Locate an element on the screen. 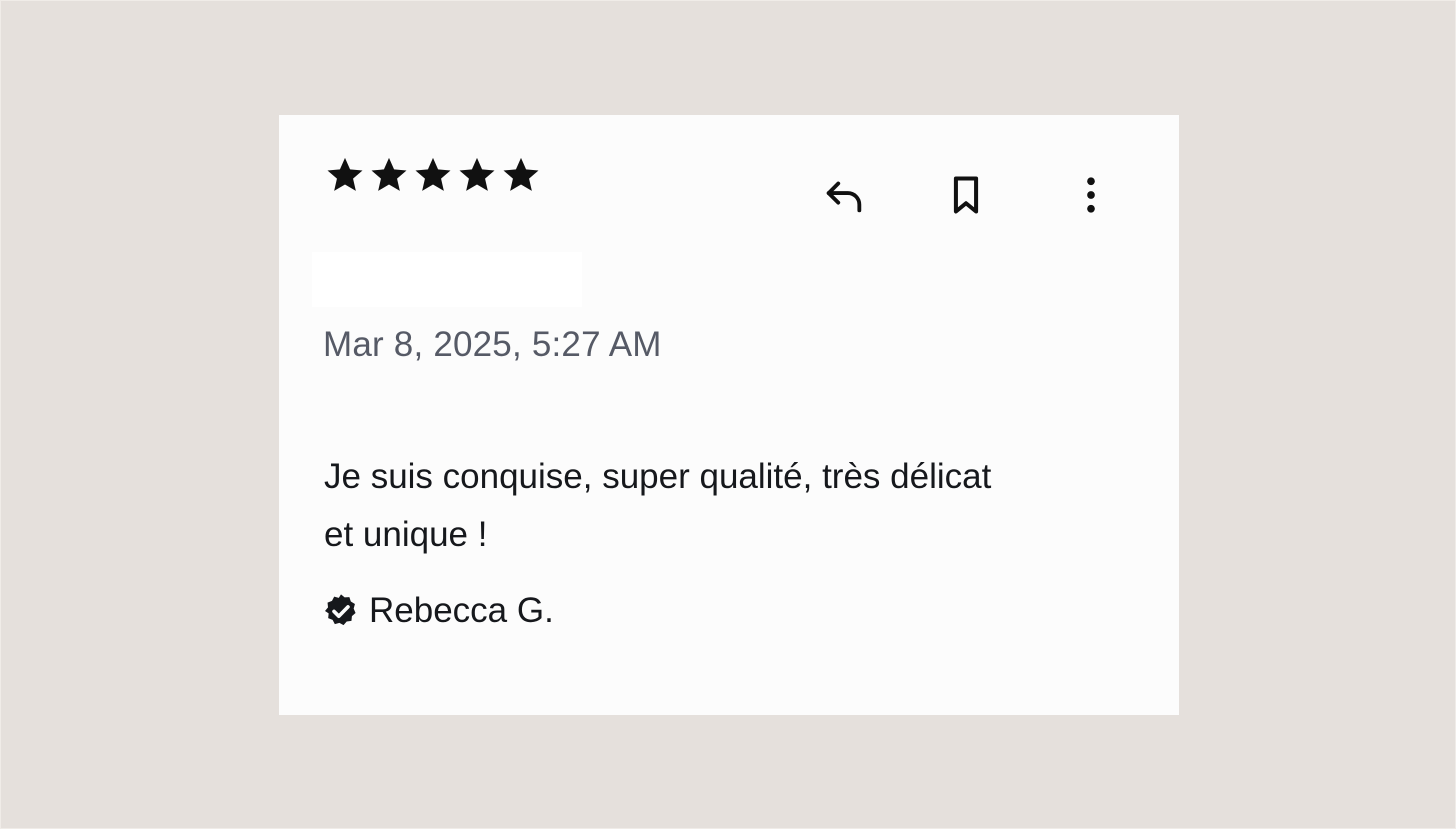 The image size is (1456, 829). reply-icon is located at coordinates (844, 197).